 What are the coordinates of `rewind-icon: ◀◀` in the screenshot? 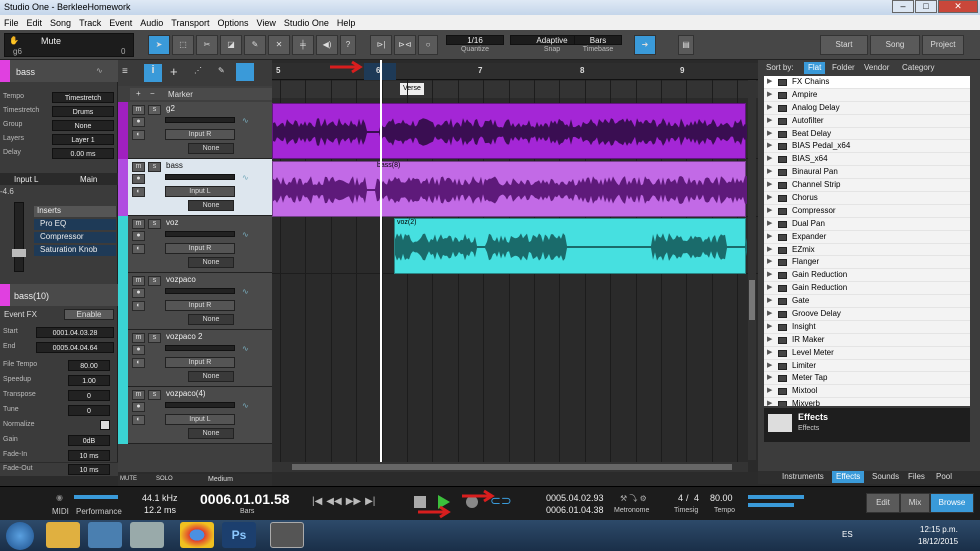 It's located at (333, 501).